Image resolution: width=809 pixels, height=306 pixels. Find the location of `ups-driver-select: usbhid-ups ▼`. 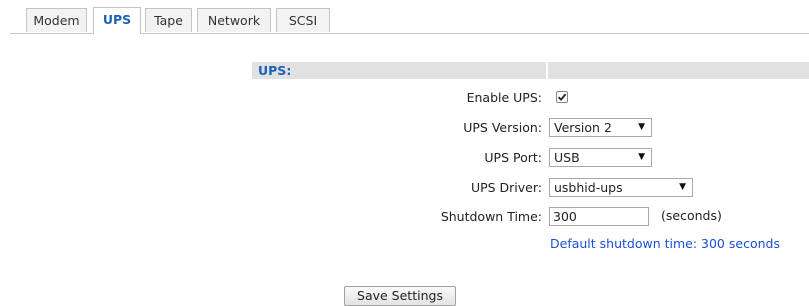

ups-driver-select: usbhid-ups ▼ is located at coordinates (621, 187).